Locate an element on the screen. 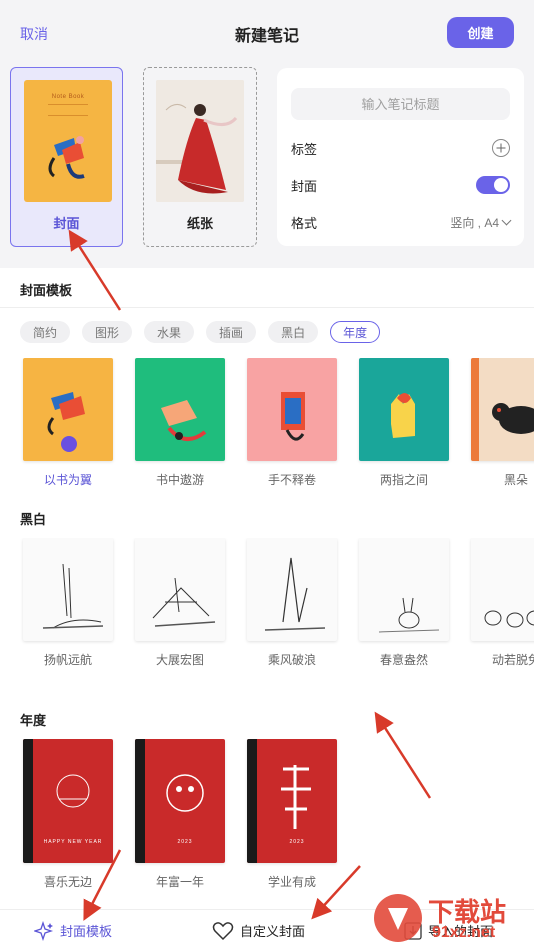  tags-label: 标签 is located at coordinates (304, 149).